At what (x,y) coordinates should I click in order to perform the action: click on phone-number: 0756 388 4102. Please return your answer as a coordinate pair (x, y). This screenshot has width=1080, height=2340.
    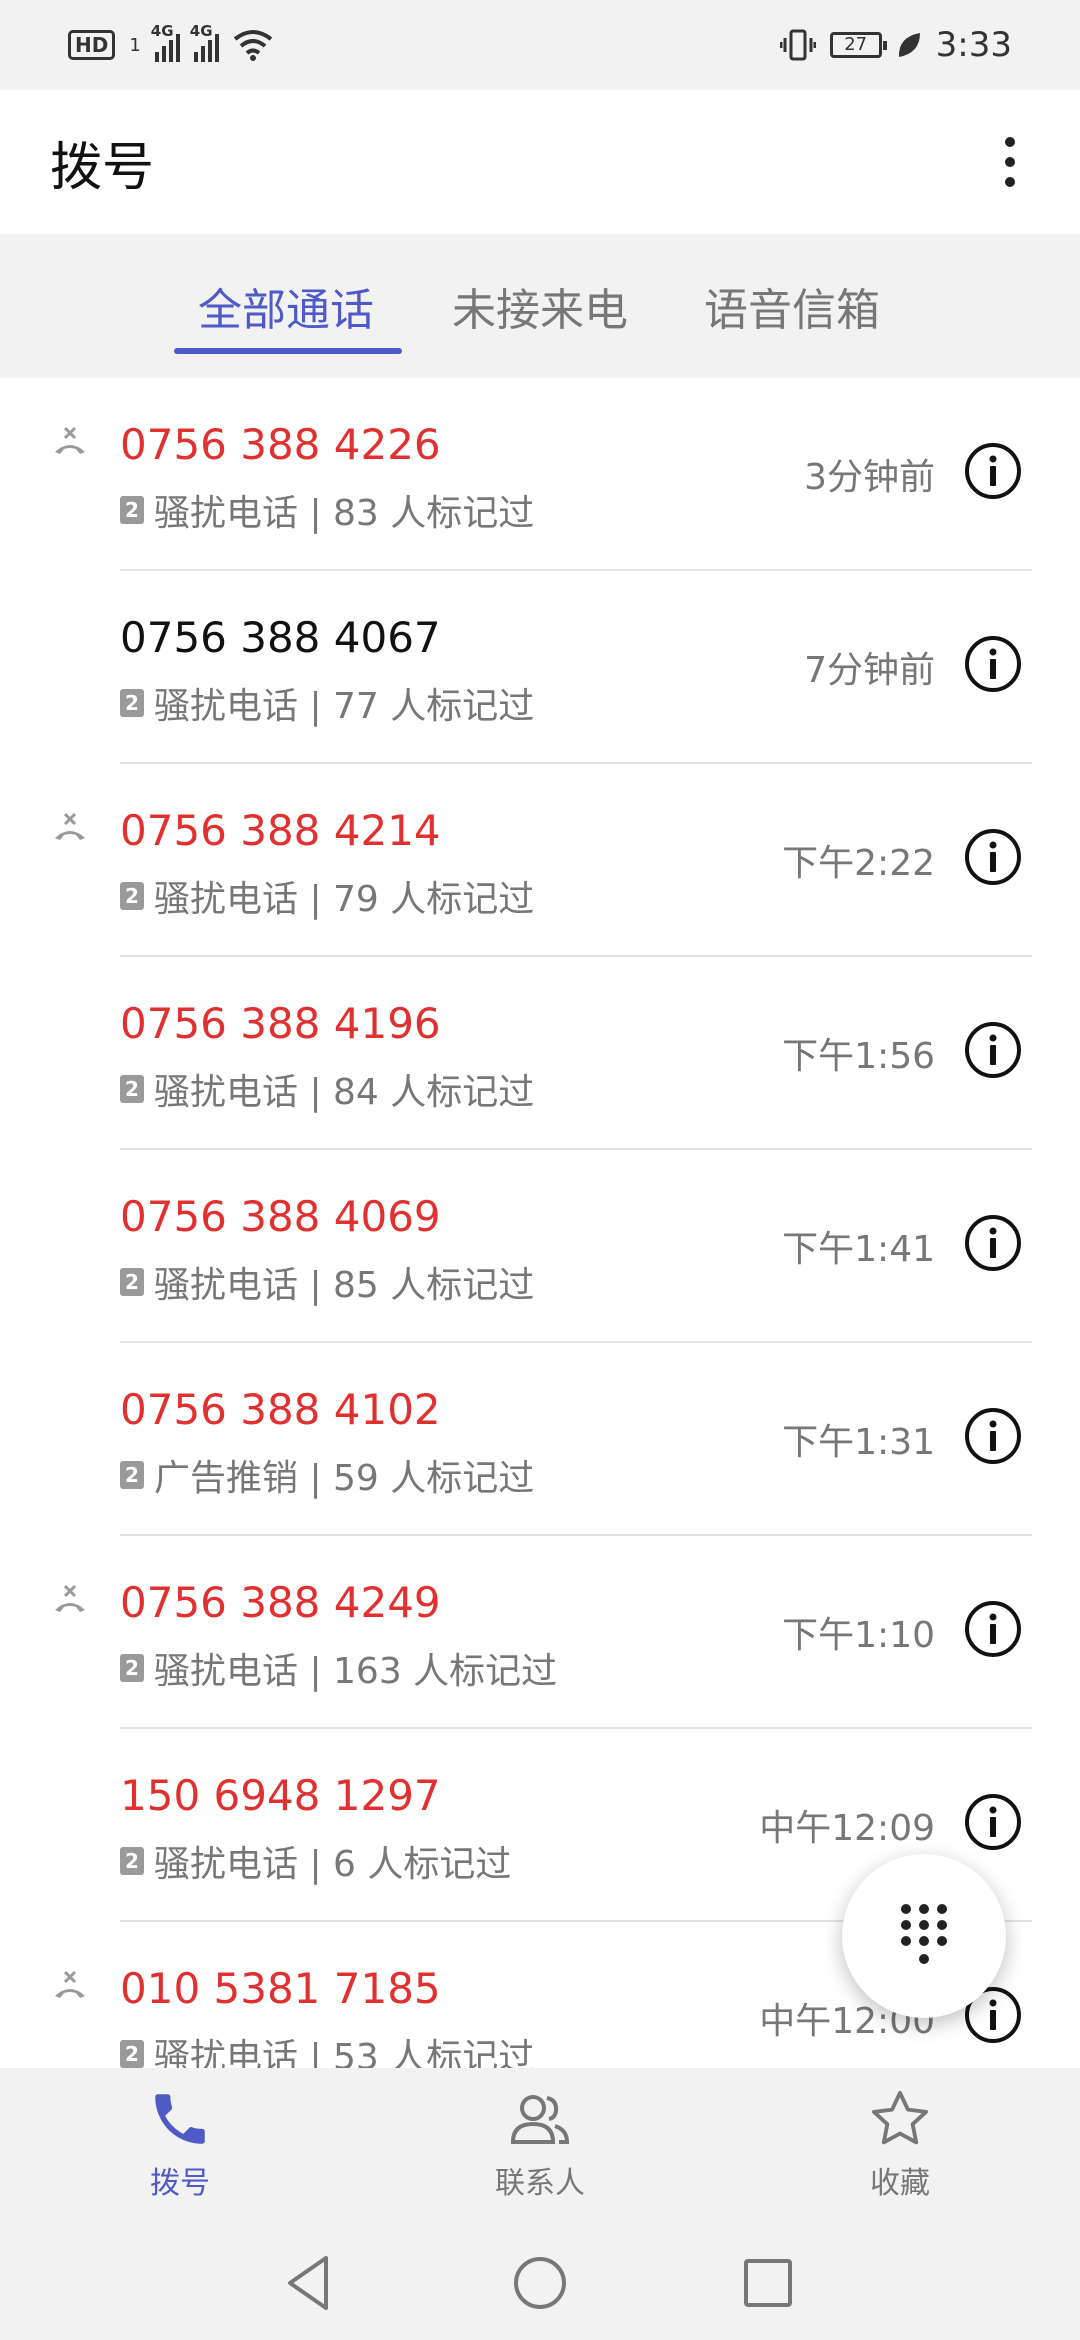
    Looking at the image, I should click on (280, 1409).